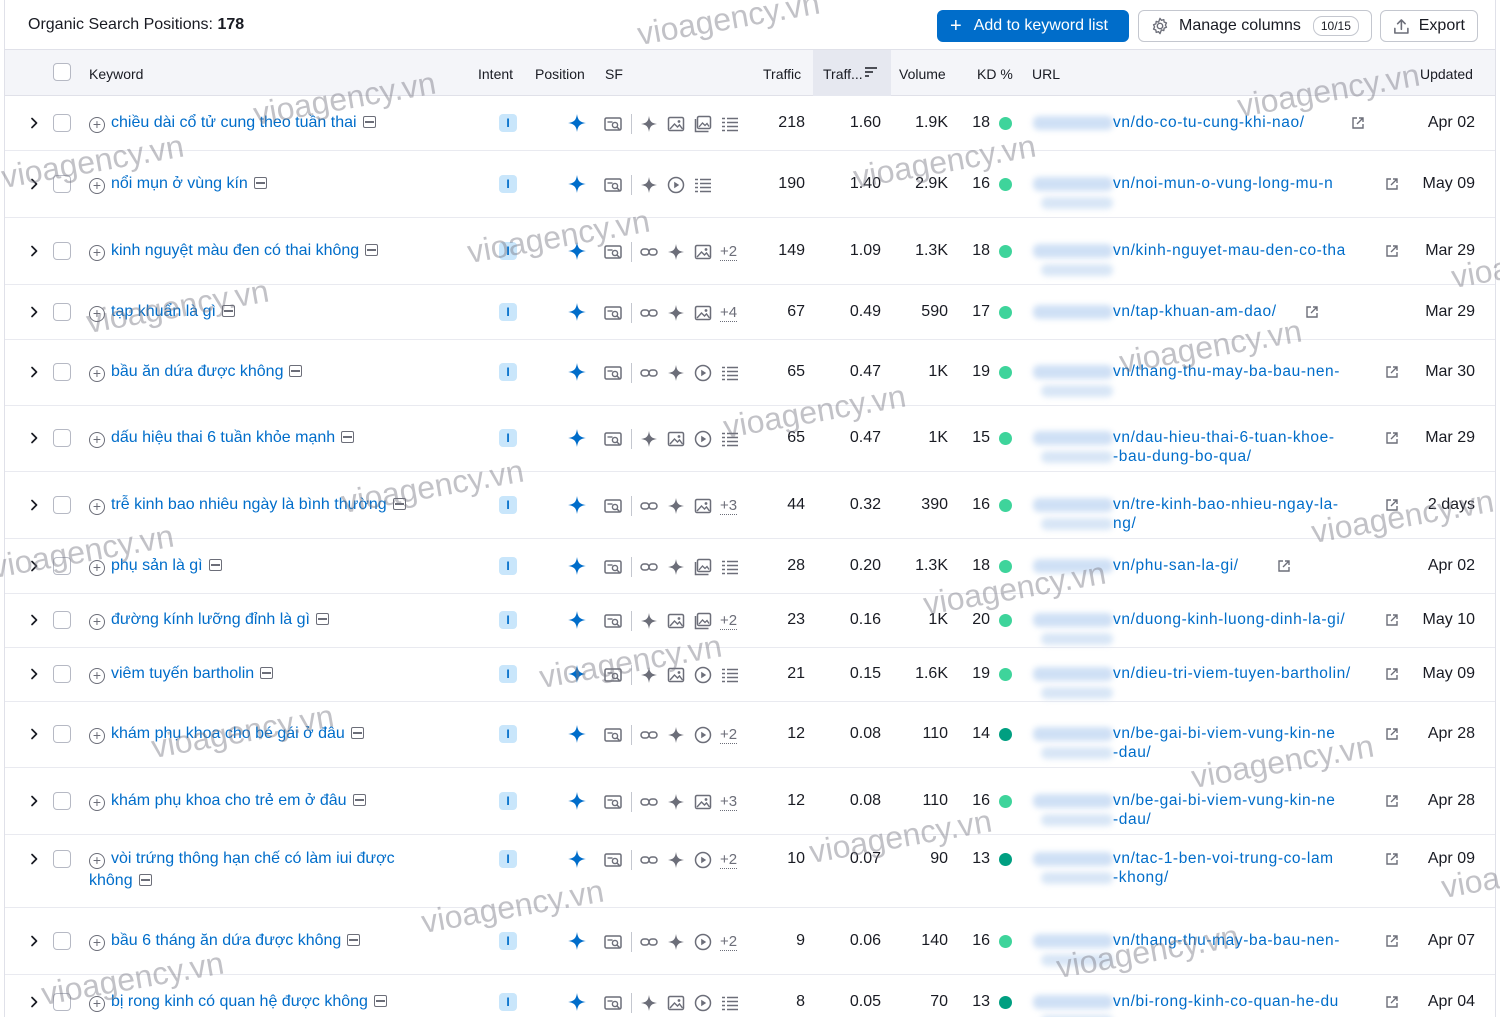 The width and height of the screenshot is (1500, 1017). What do you see at coordinates (223, 437) in the screenshot?
I see `keyword-link: dấu hiệu thai 6 tuần khỏe mạnh` at bounding box center [223, 437].